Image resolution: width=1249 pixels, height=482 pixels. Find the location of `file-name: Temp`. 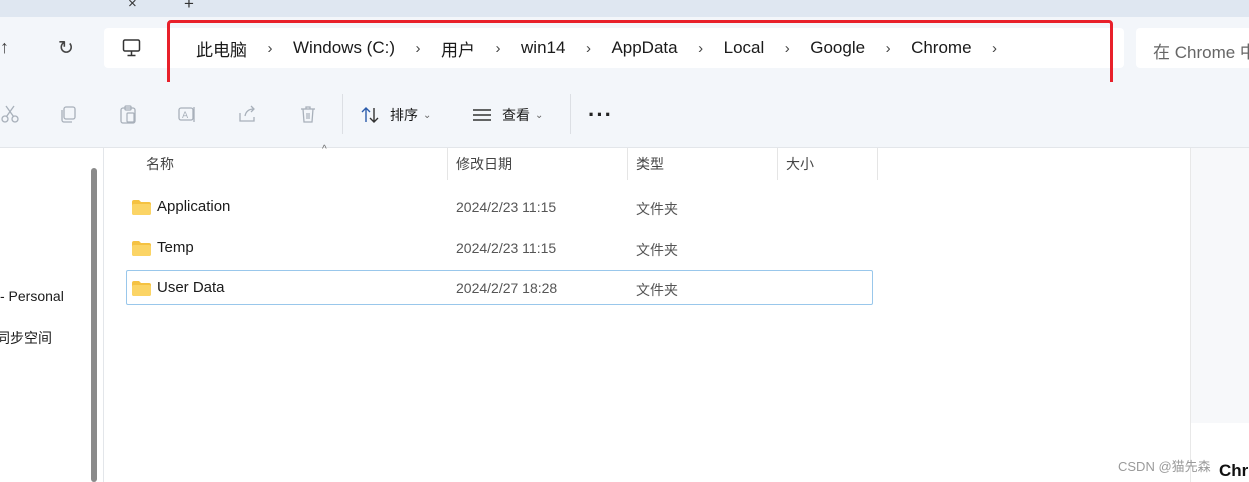

file-name: Temp is located at coordinates (175, 247).